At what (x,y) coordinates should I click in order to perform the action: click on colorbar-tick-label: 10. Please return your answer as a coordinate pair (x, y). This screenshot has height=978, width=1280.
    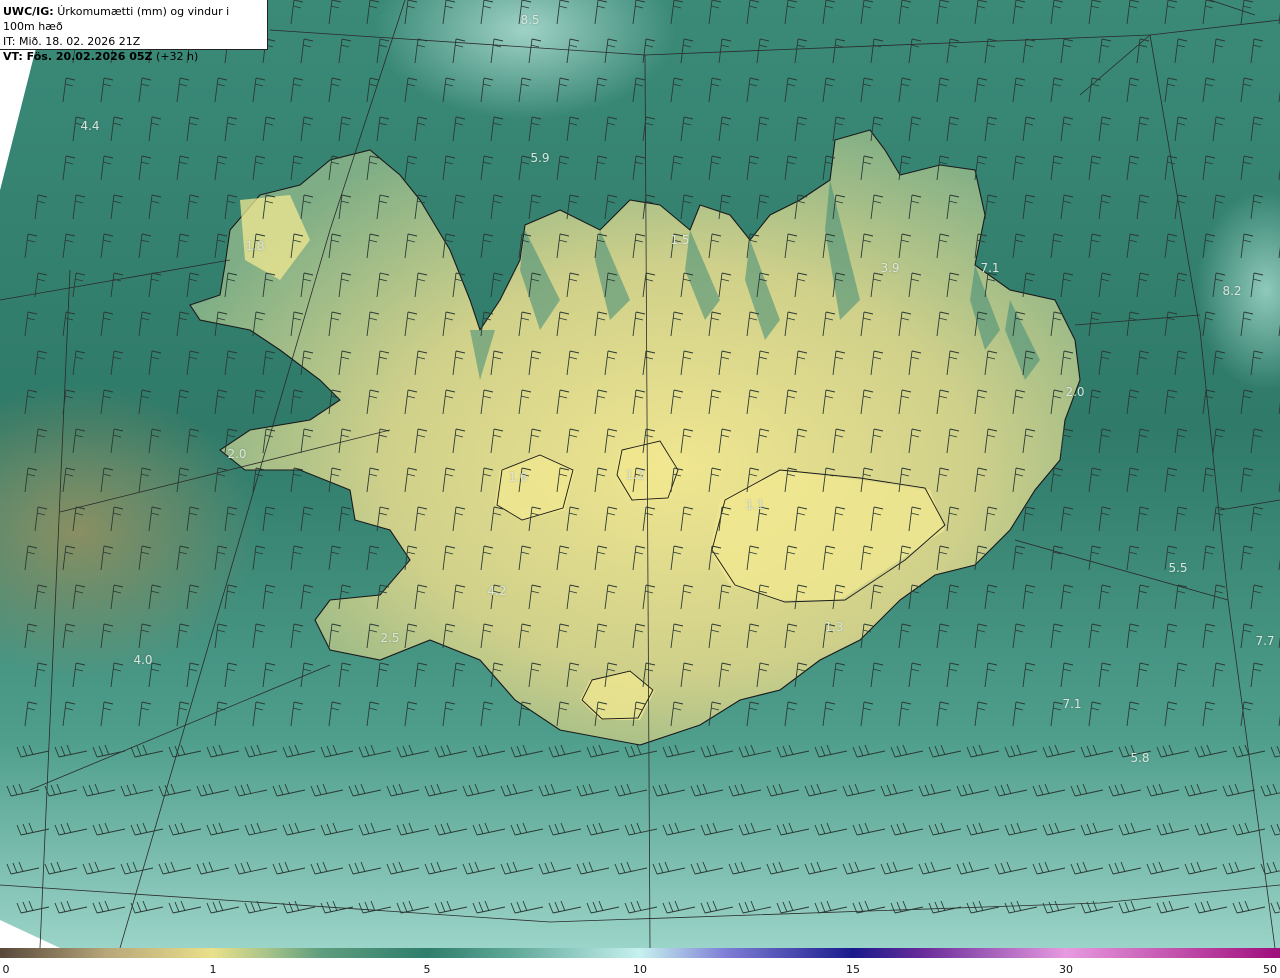
    Looking at the image, I should click on (640, 969).